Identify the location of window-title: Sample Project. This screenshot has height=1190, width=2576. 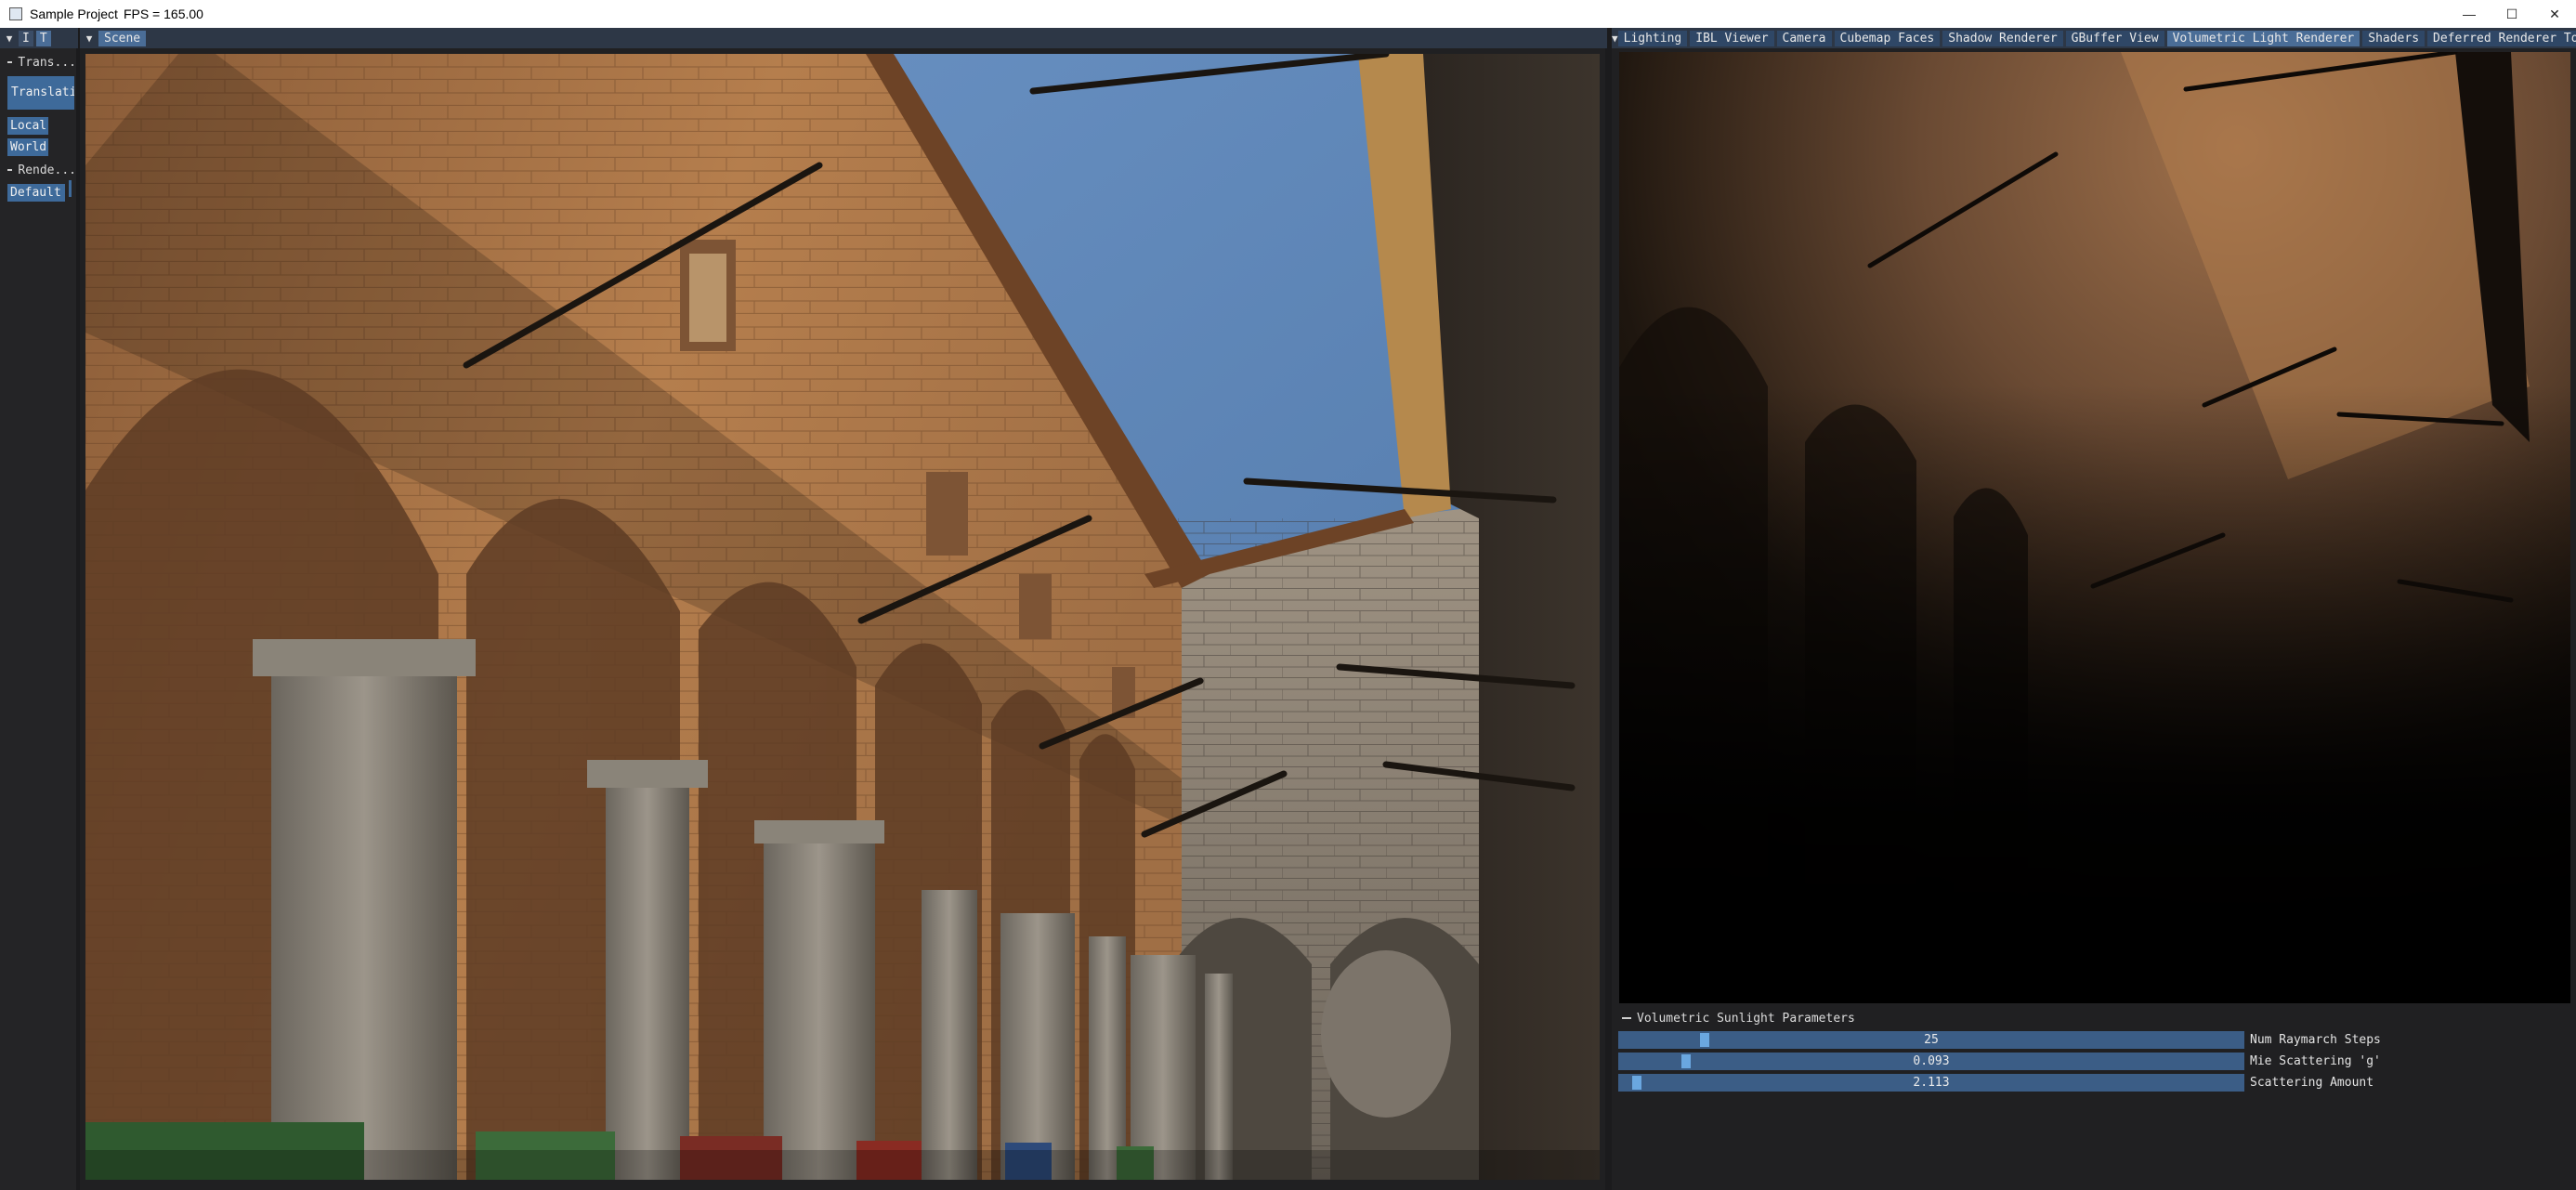
(74, 14).